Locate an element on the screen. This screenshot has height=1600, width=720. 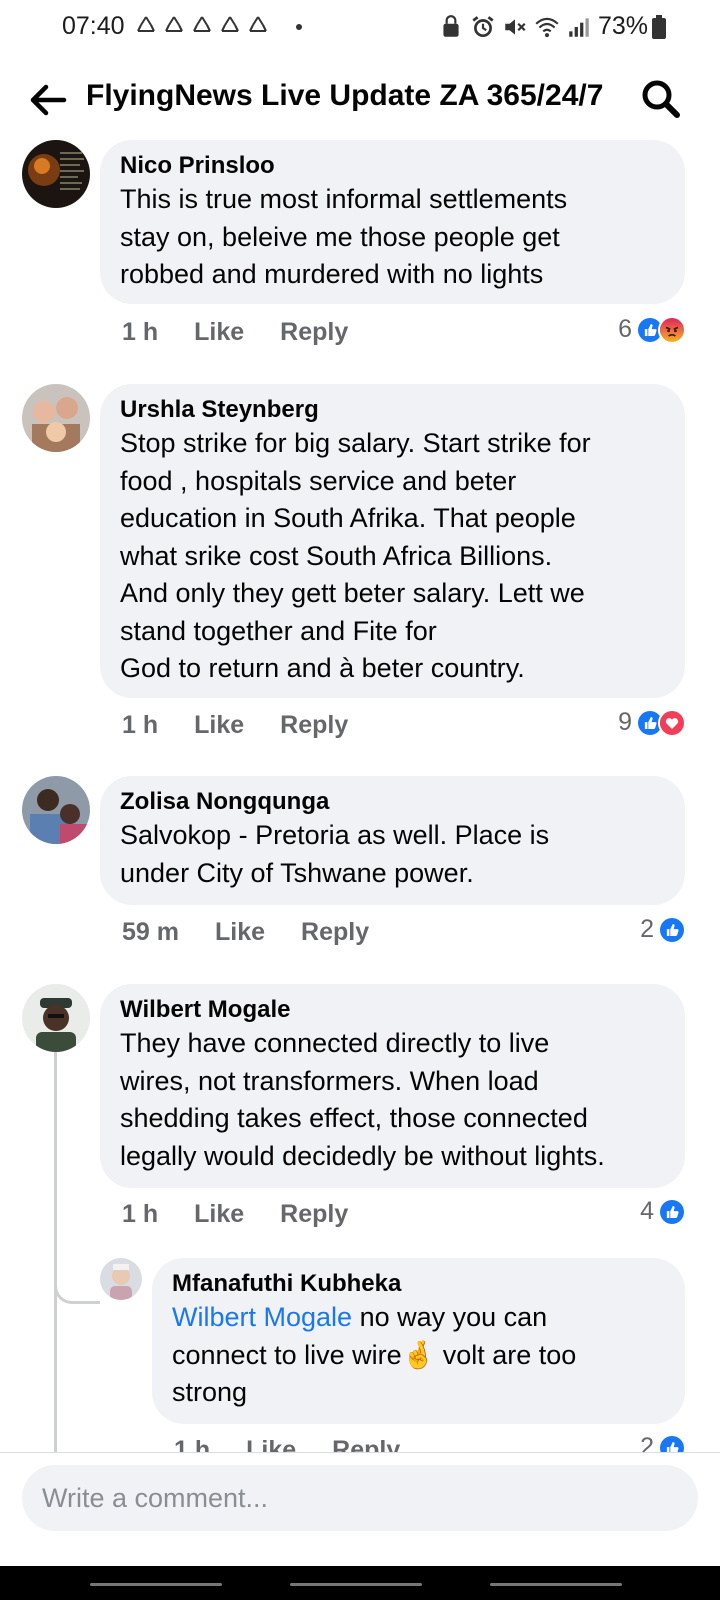
comment-line: stay on, beleive me those people get is located at coordinates (340, 236).